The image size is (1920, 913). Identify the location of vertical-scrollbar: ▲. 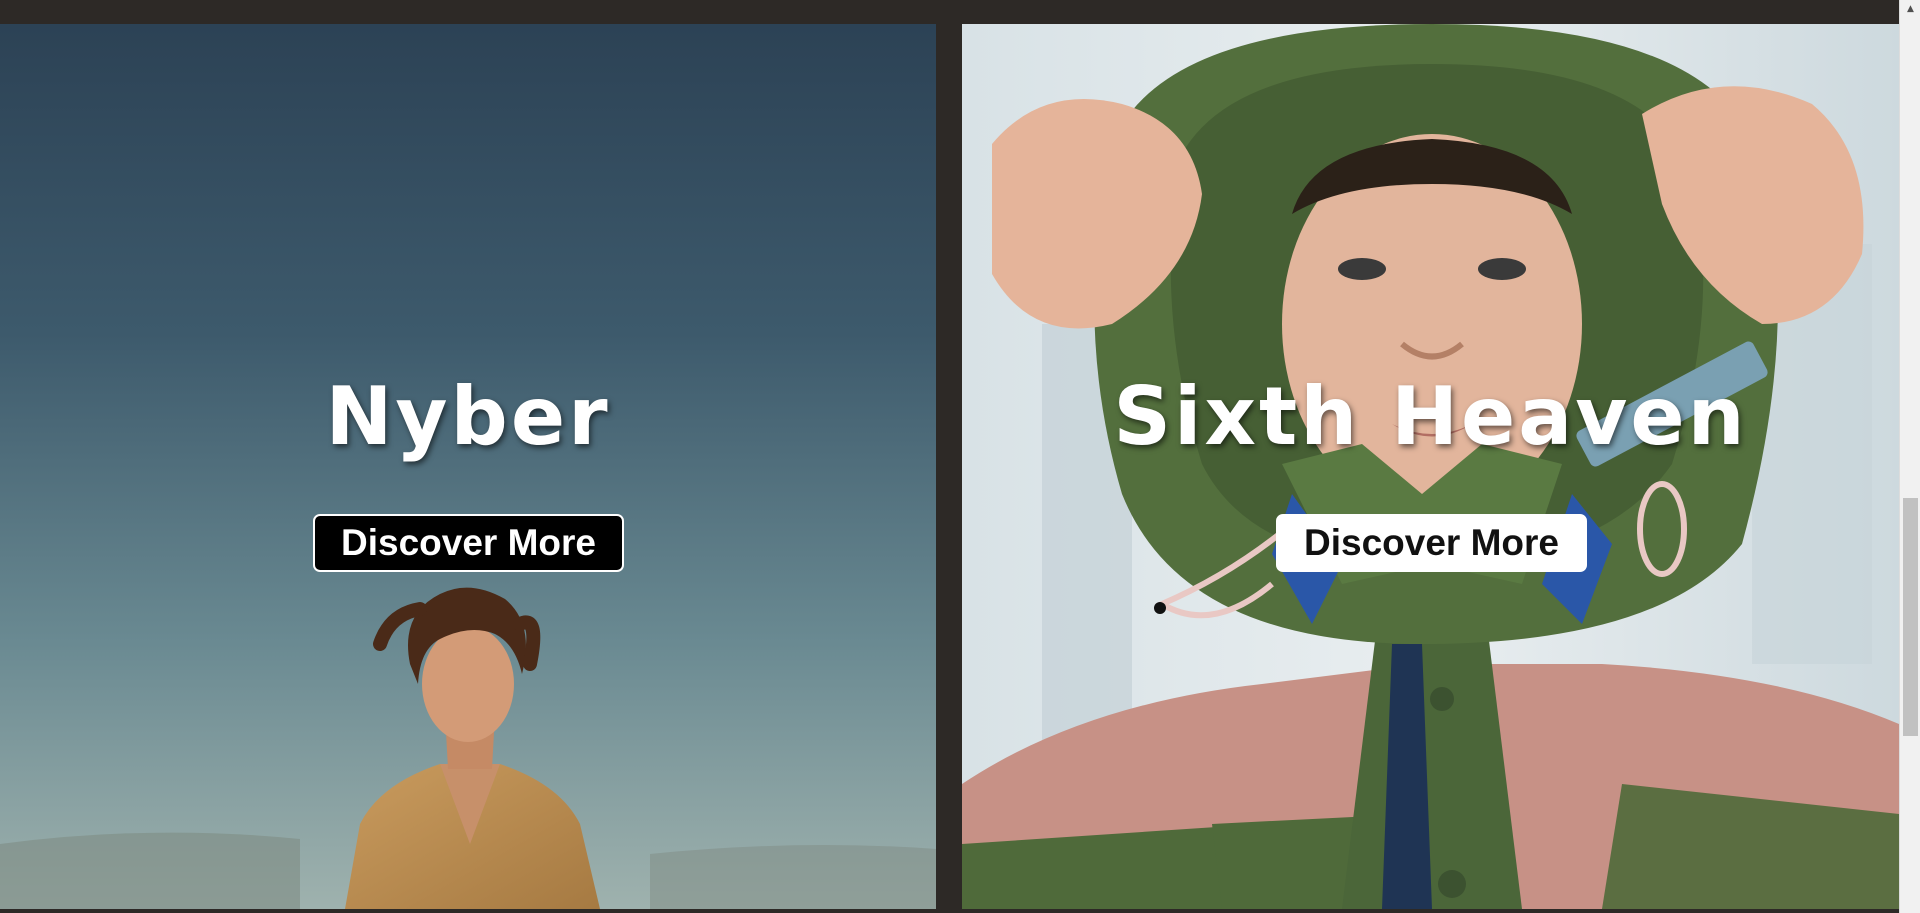
(1909, 456).